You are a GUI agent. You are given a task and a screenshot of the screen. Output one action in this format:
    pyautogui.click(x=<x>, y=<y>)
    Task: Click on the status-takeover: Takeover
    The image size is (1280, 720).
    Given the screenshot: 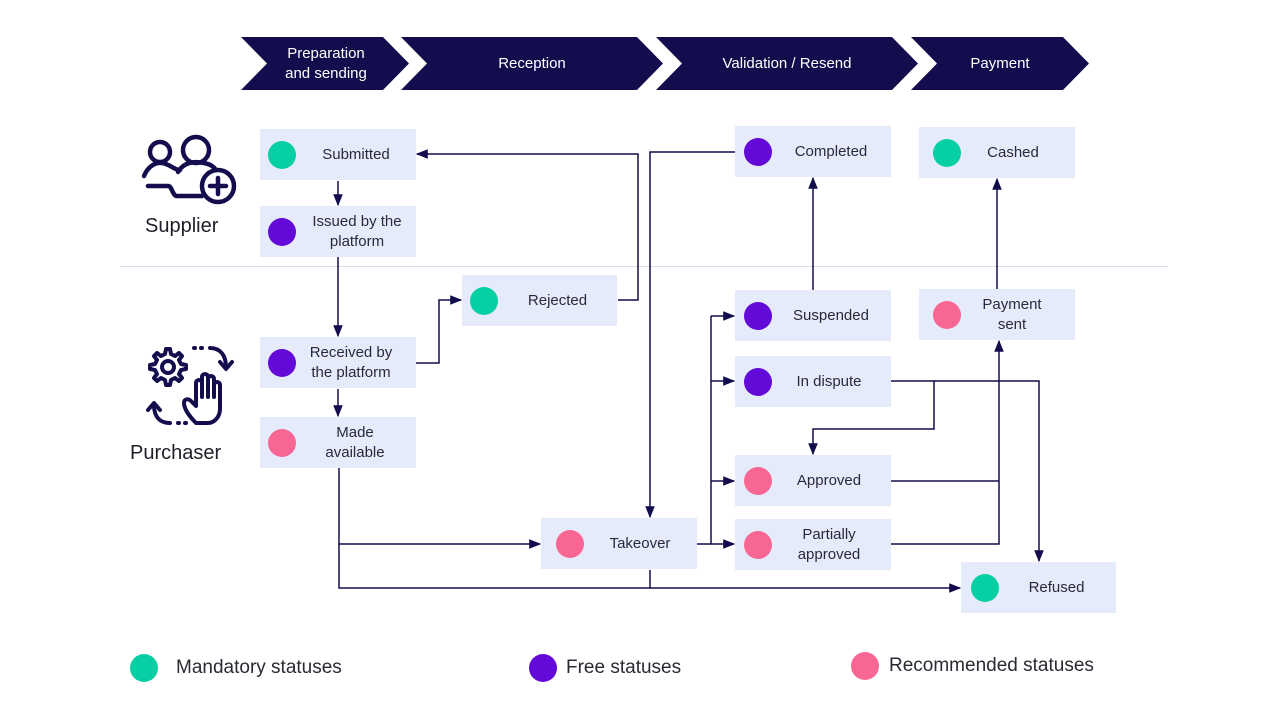 What is the action you would take?
    pyautogui.click(x=619, y=543)
    